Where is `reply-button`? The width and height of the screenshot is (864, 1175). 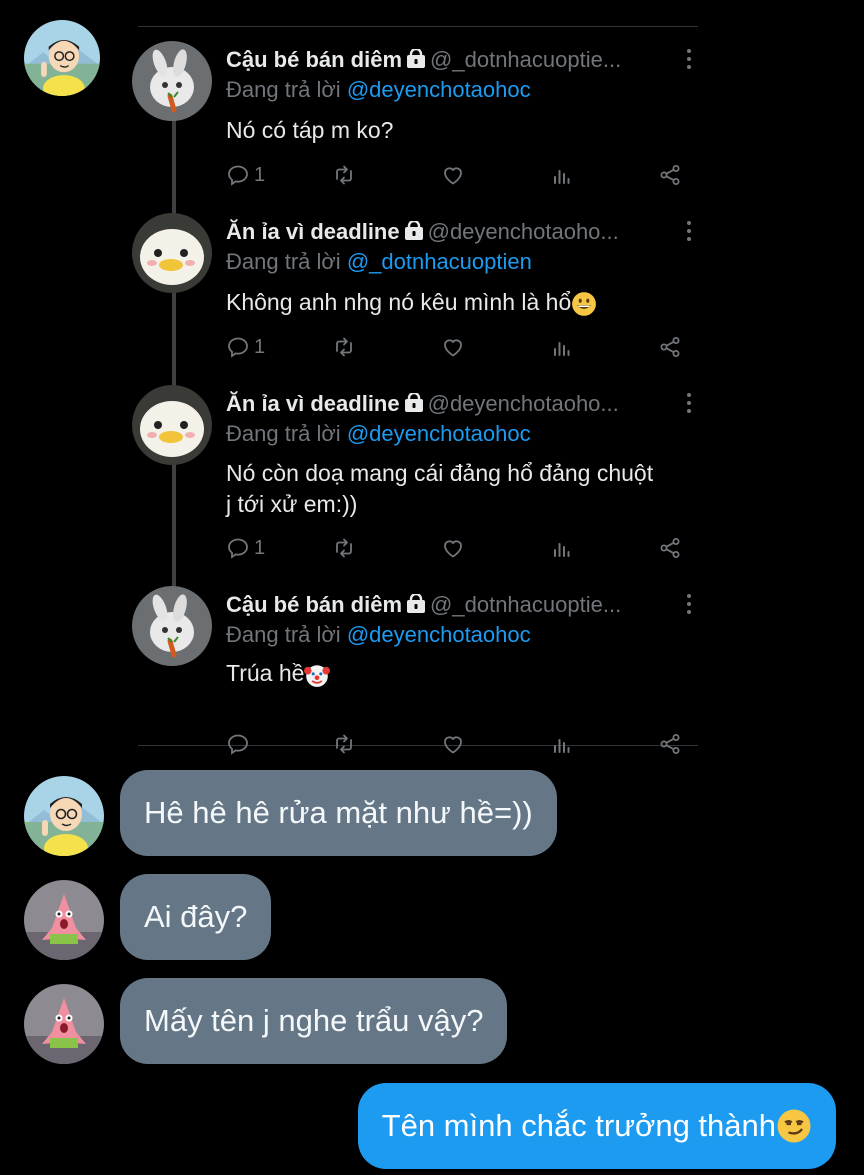
reply-button is located at coordinates (240, 744).